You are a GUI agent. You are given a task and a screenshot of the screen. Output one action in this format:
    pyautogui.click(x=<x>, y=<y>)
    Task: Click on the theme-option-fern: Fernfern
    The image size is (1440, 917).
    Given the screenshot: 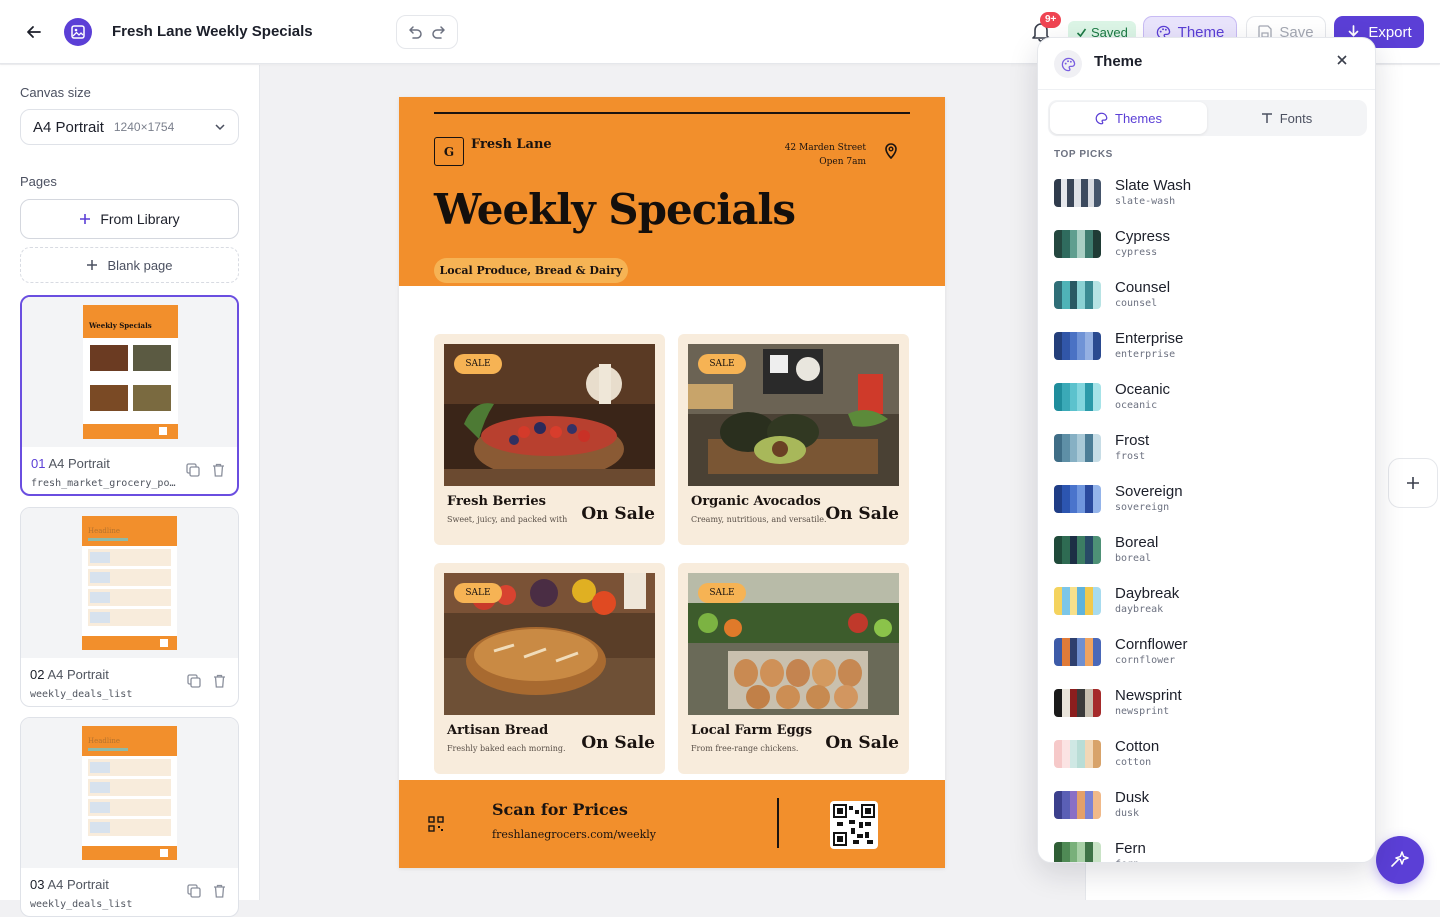 What is the action you would take?
    pyautogui.click(x=1206, y=846)
    